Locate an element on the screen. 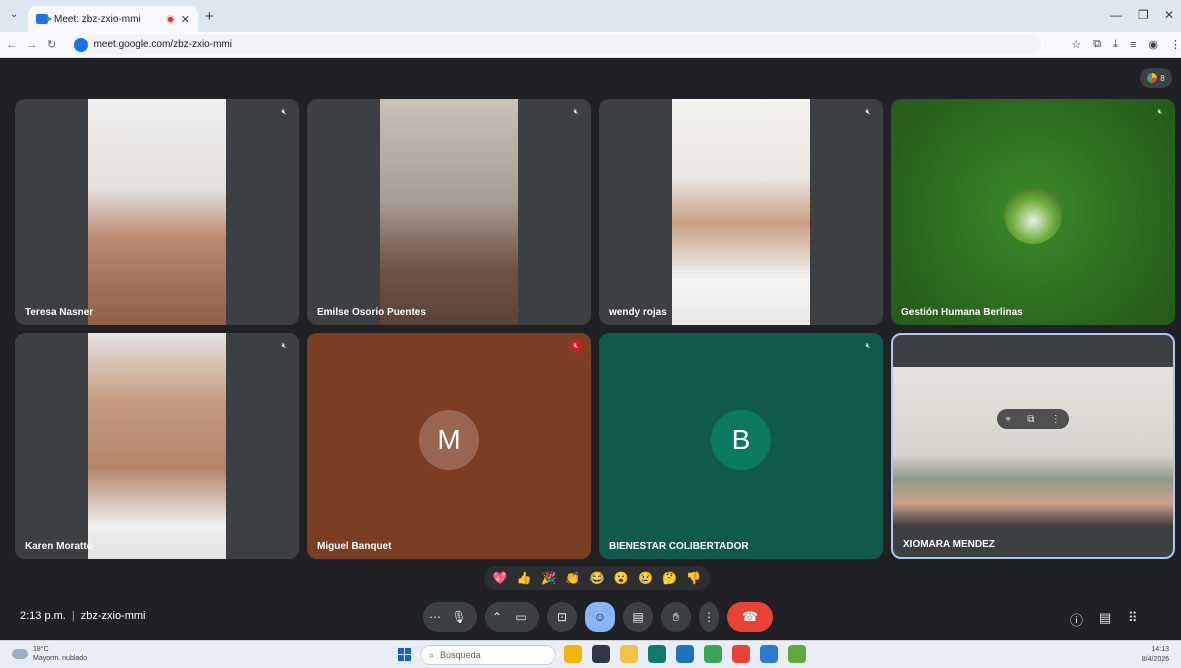 The width and height of the screenshot is (1181, 668). participant-name: XIOMARA MENDEZ is located at coordinates (949, 544).